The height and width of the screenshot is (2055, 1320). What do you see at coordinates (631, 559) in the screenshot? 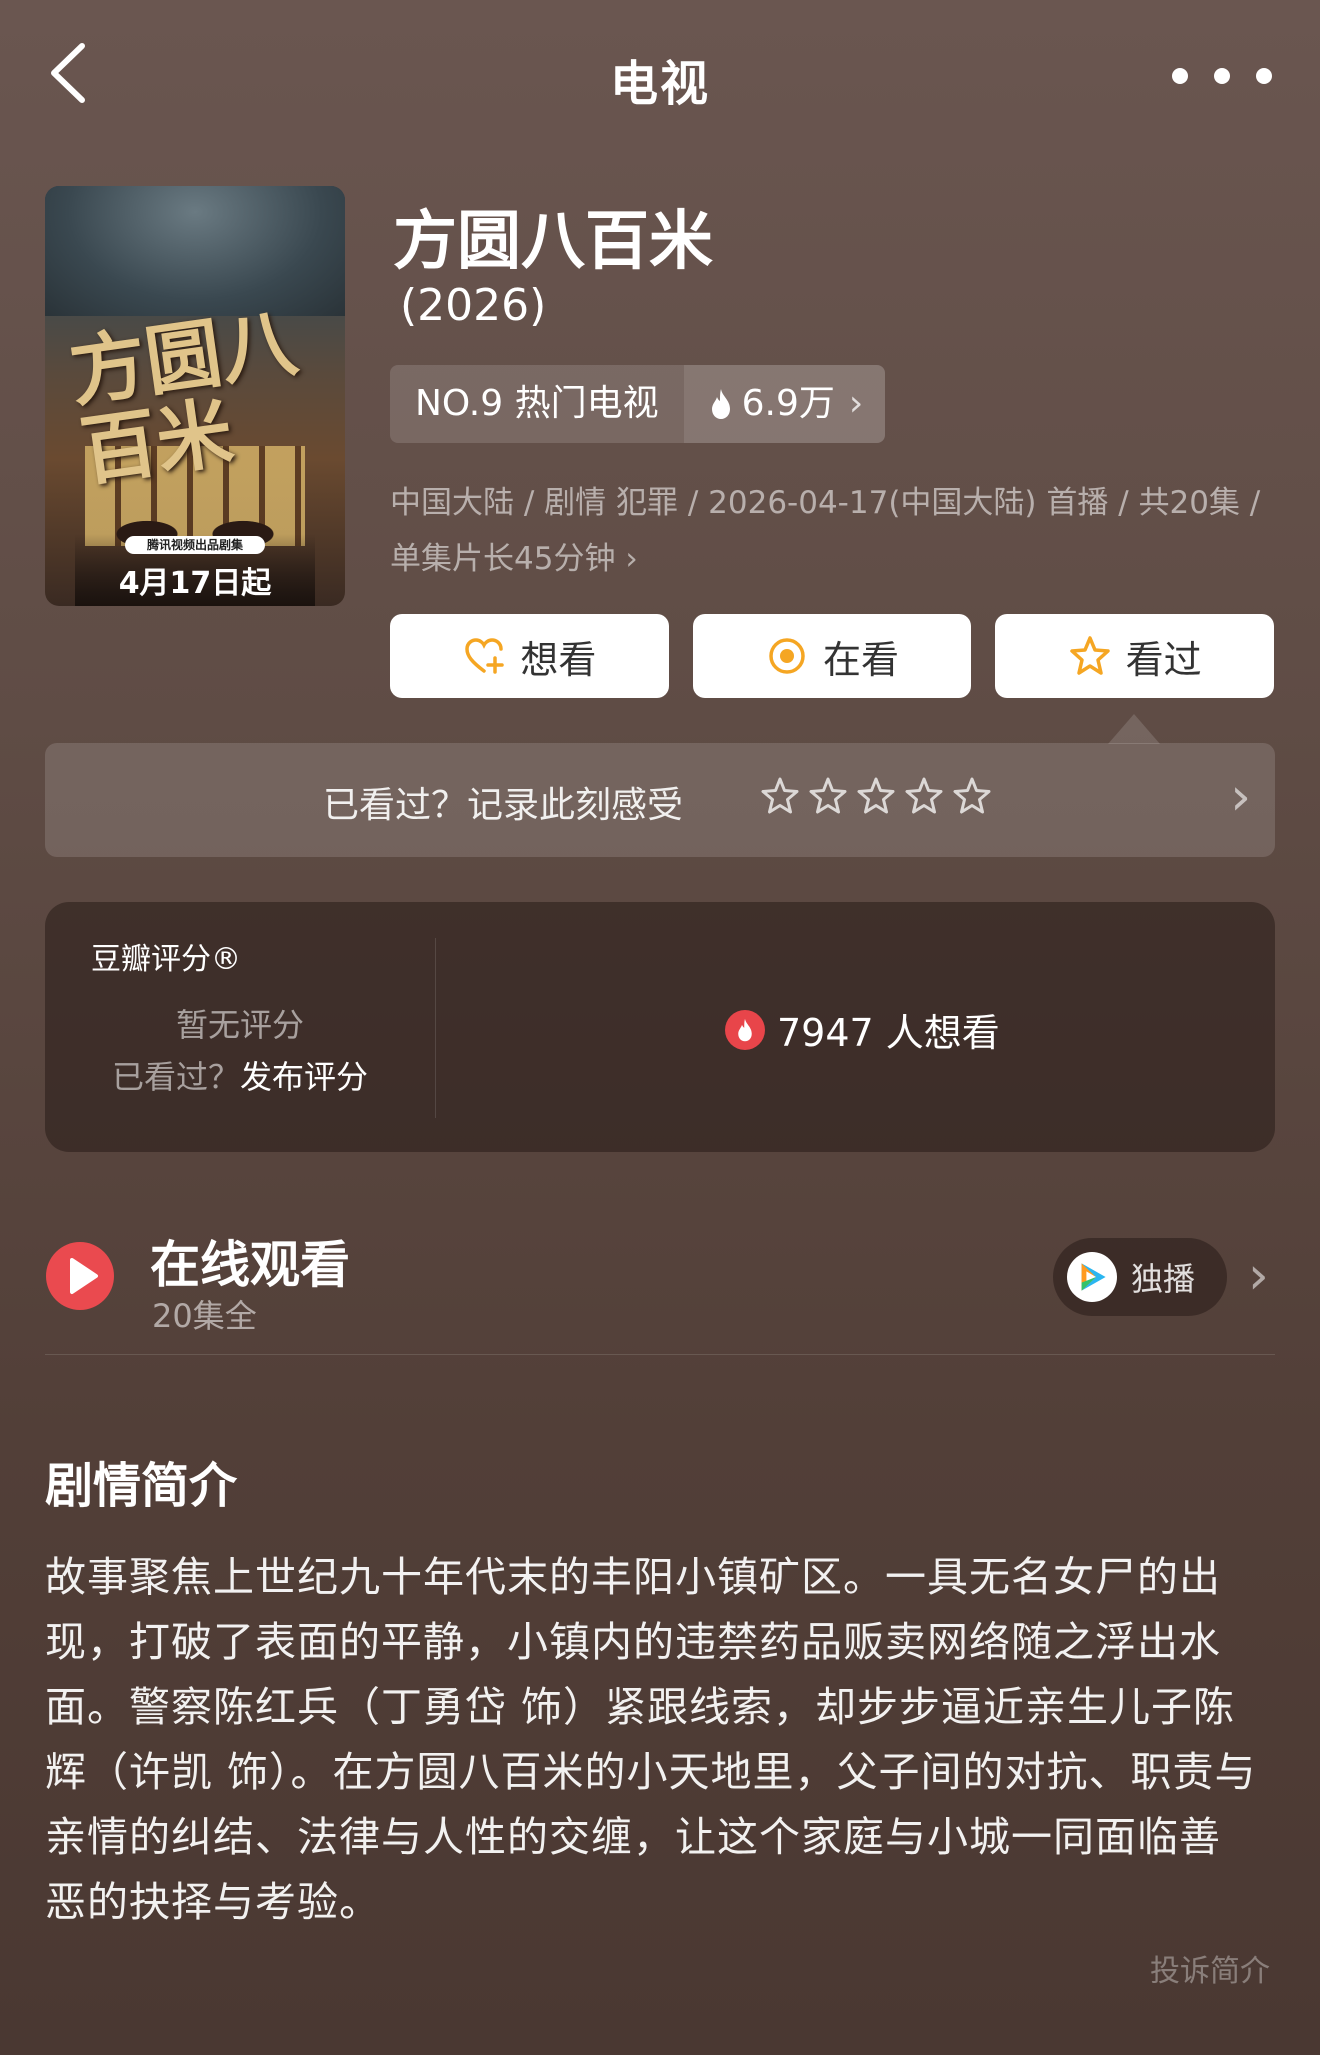
I see `meta-chevron-icon: ›` at bounding box center [631, 559].